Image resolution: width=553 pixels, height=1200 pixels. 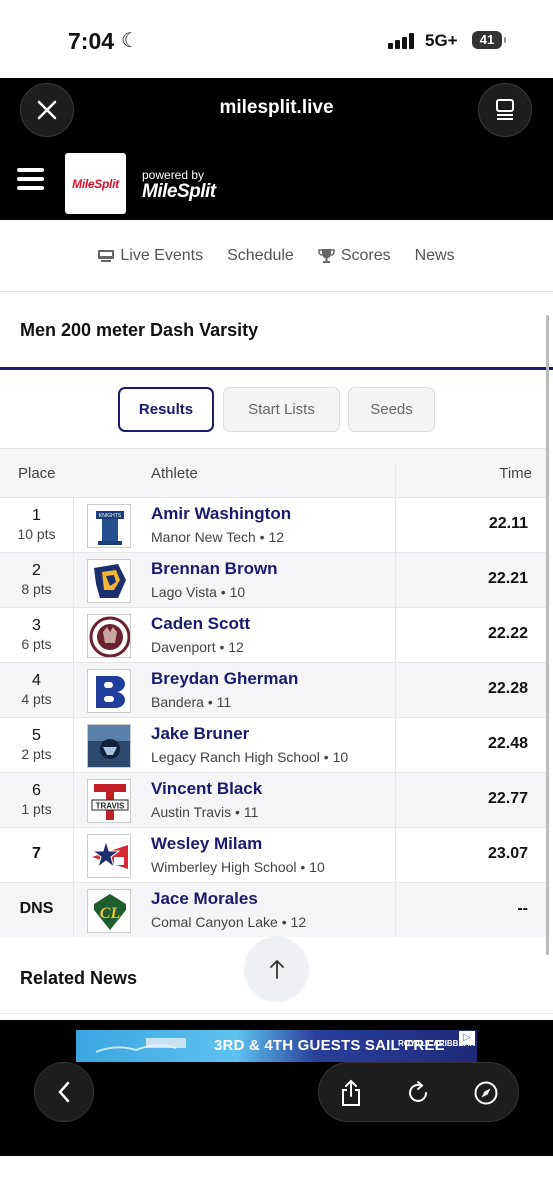 I want to click on tab-seeds: Seeds, so click(x=391, y=409).